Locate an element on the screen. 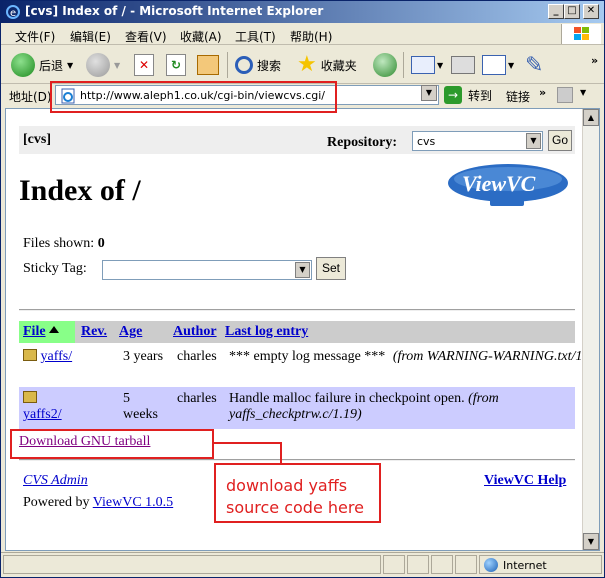 Image resolution: width=605 pixels, height=578 pixels. print-button is located at coordinates (463, 65).